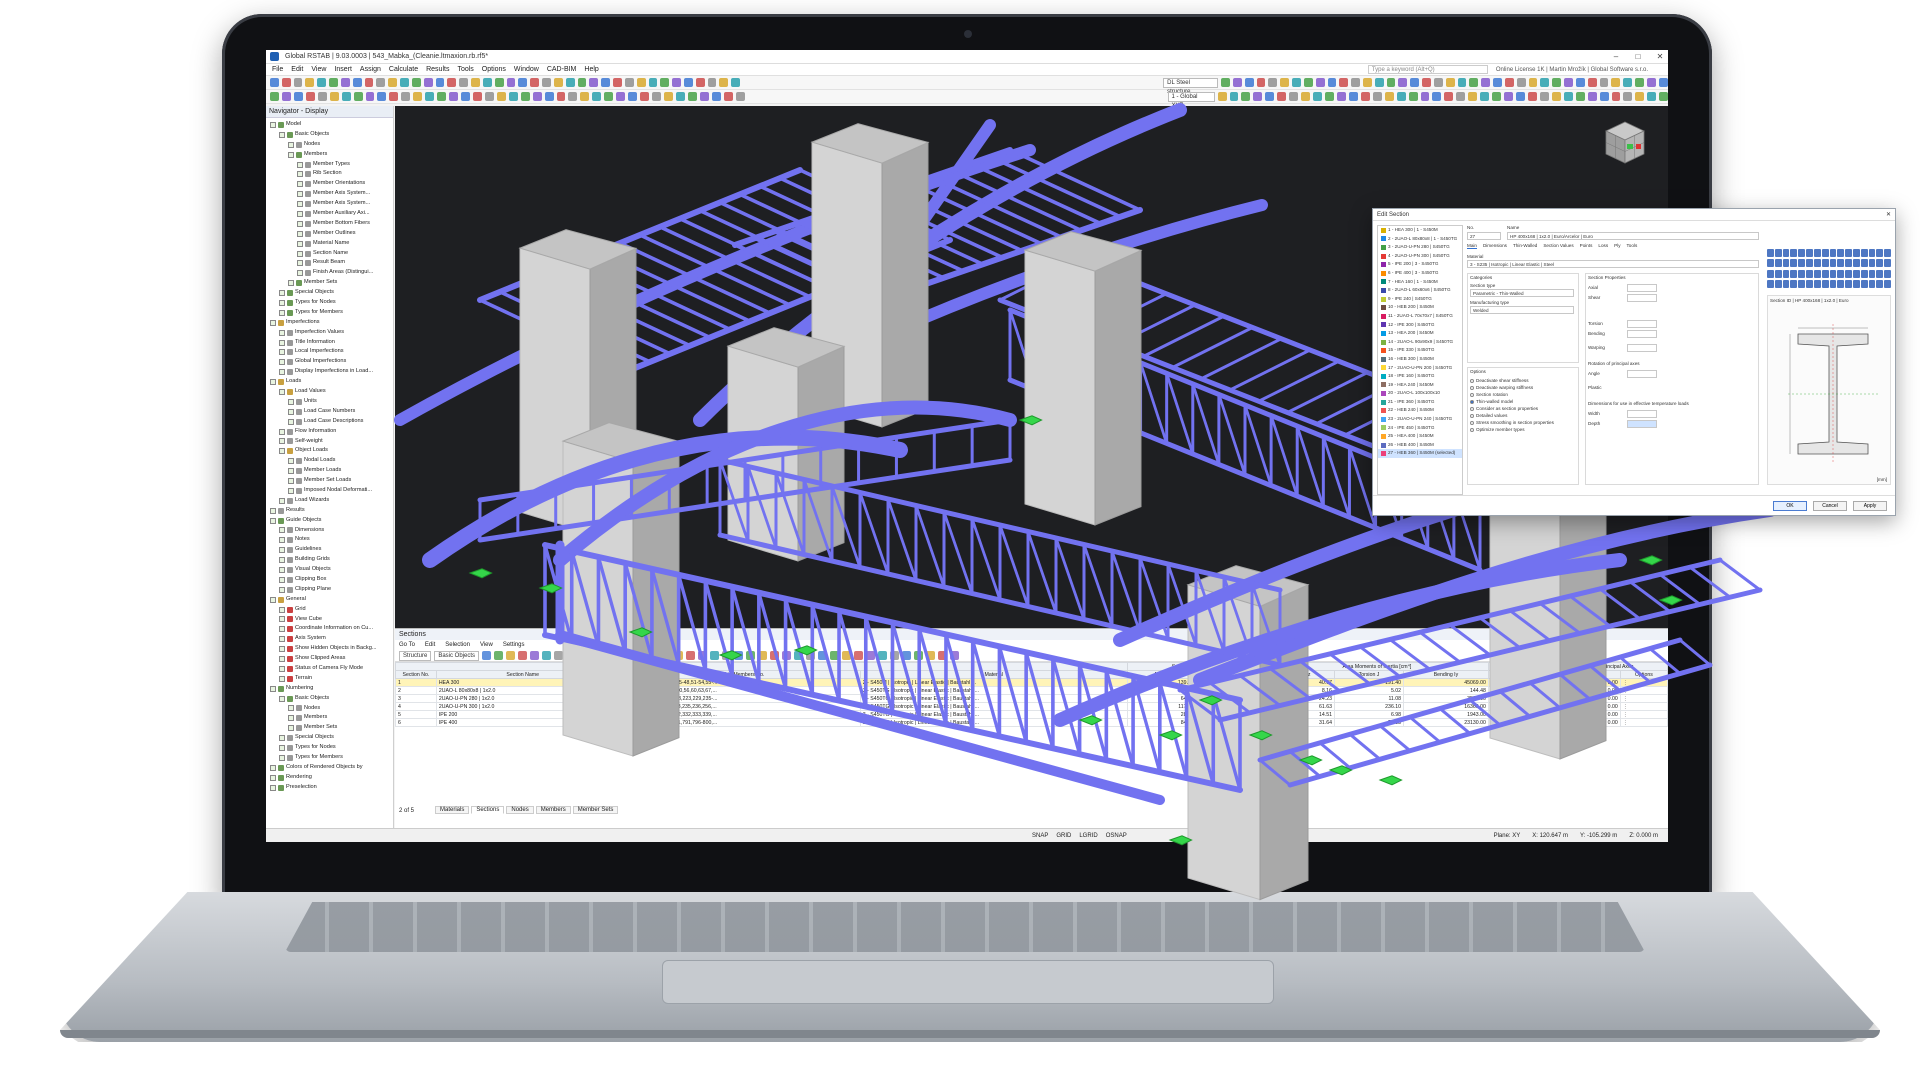 This screenshot has width=1920, height=1080. I want to click on section-list-item: 18 - IPE 160 | S450TG, so click(1420, 376).